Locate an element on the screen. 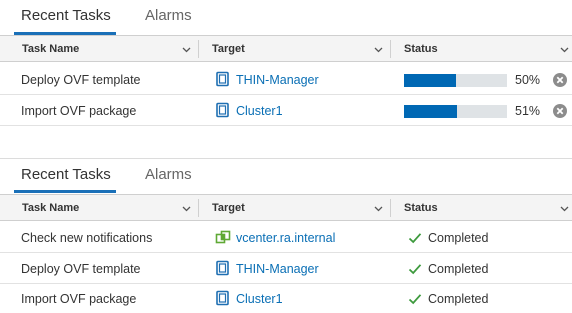 The height and width of the screenshot is (313, 572). task-name: Check new notifications is located at coordinates (87, 238).